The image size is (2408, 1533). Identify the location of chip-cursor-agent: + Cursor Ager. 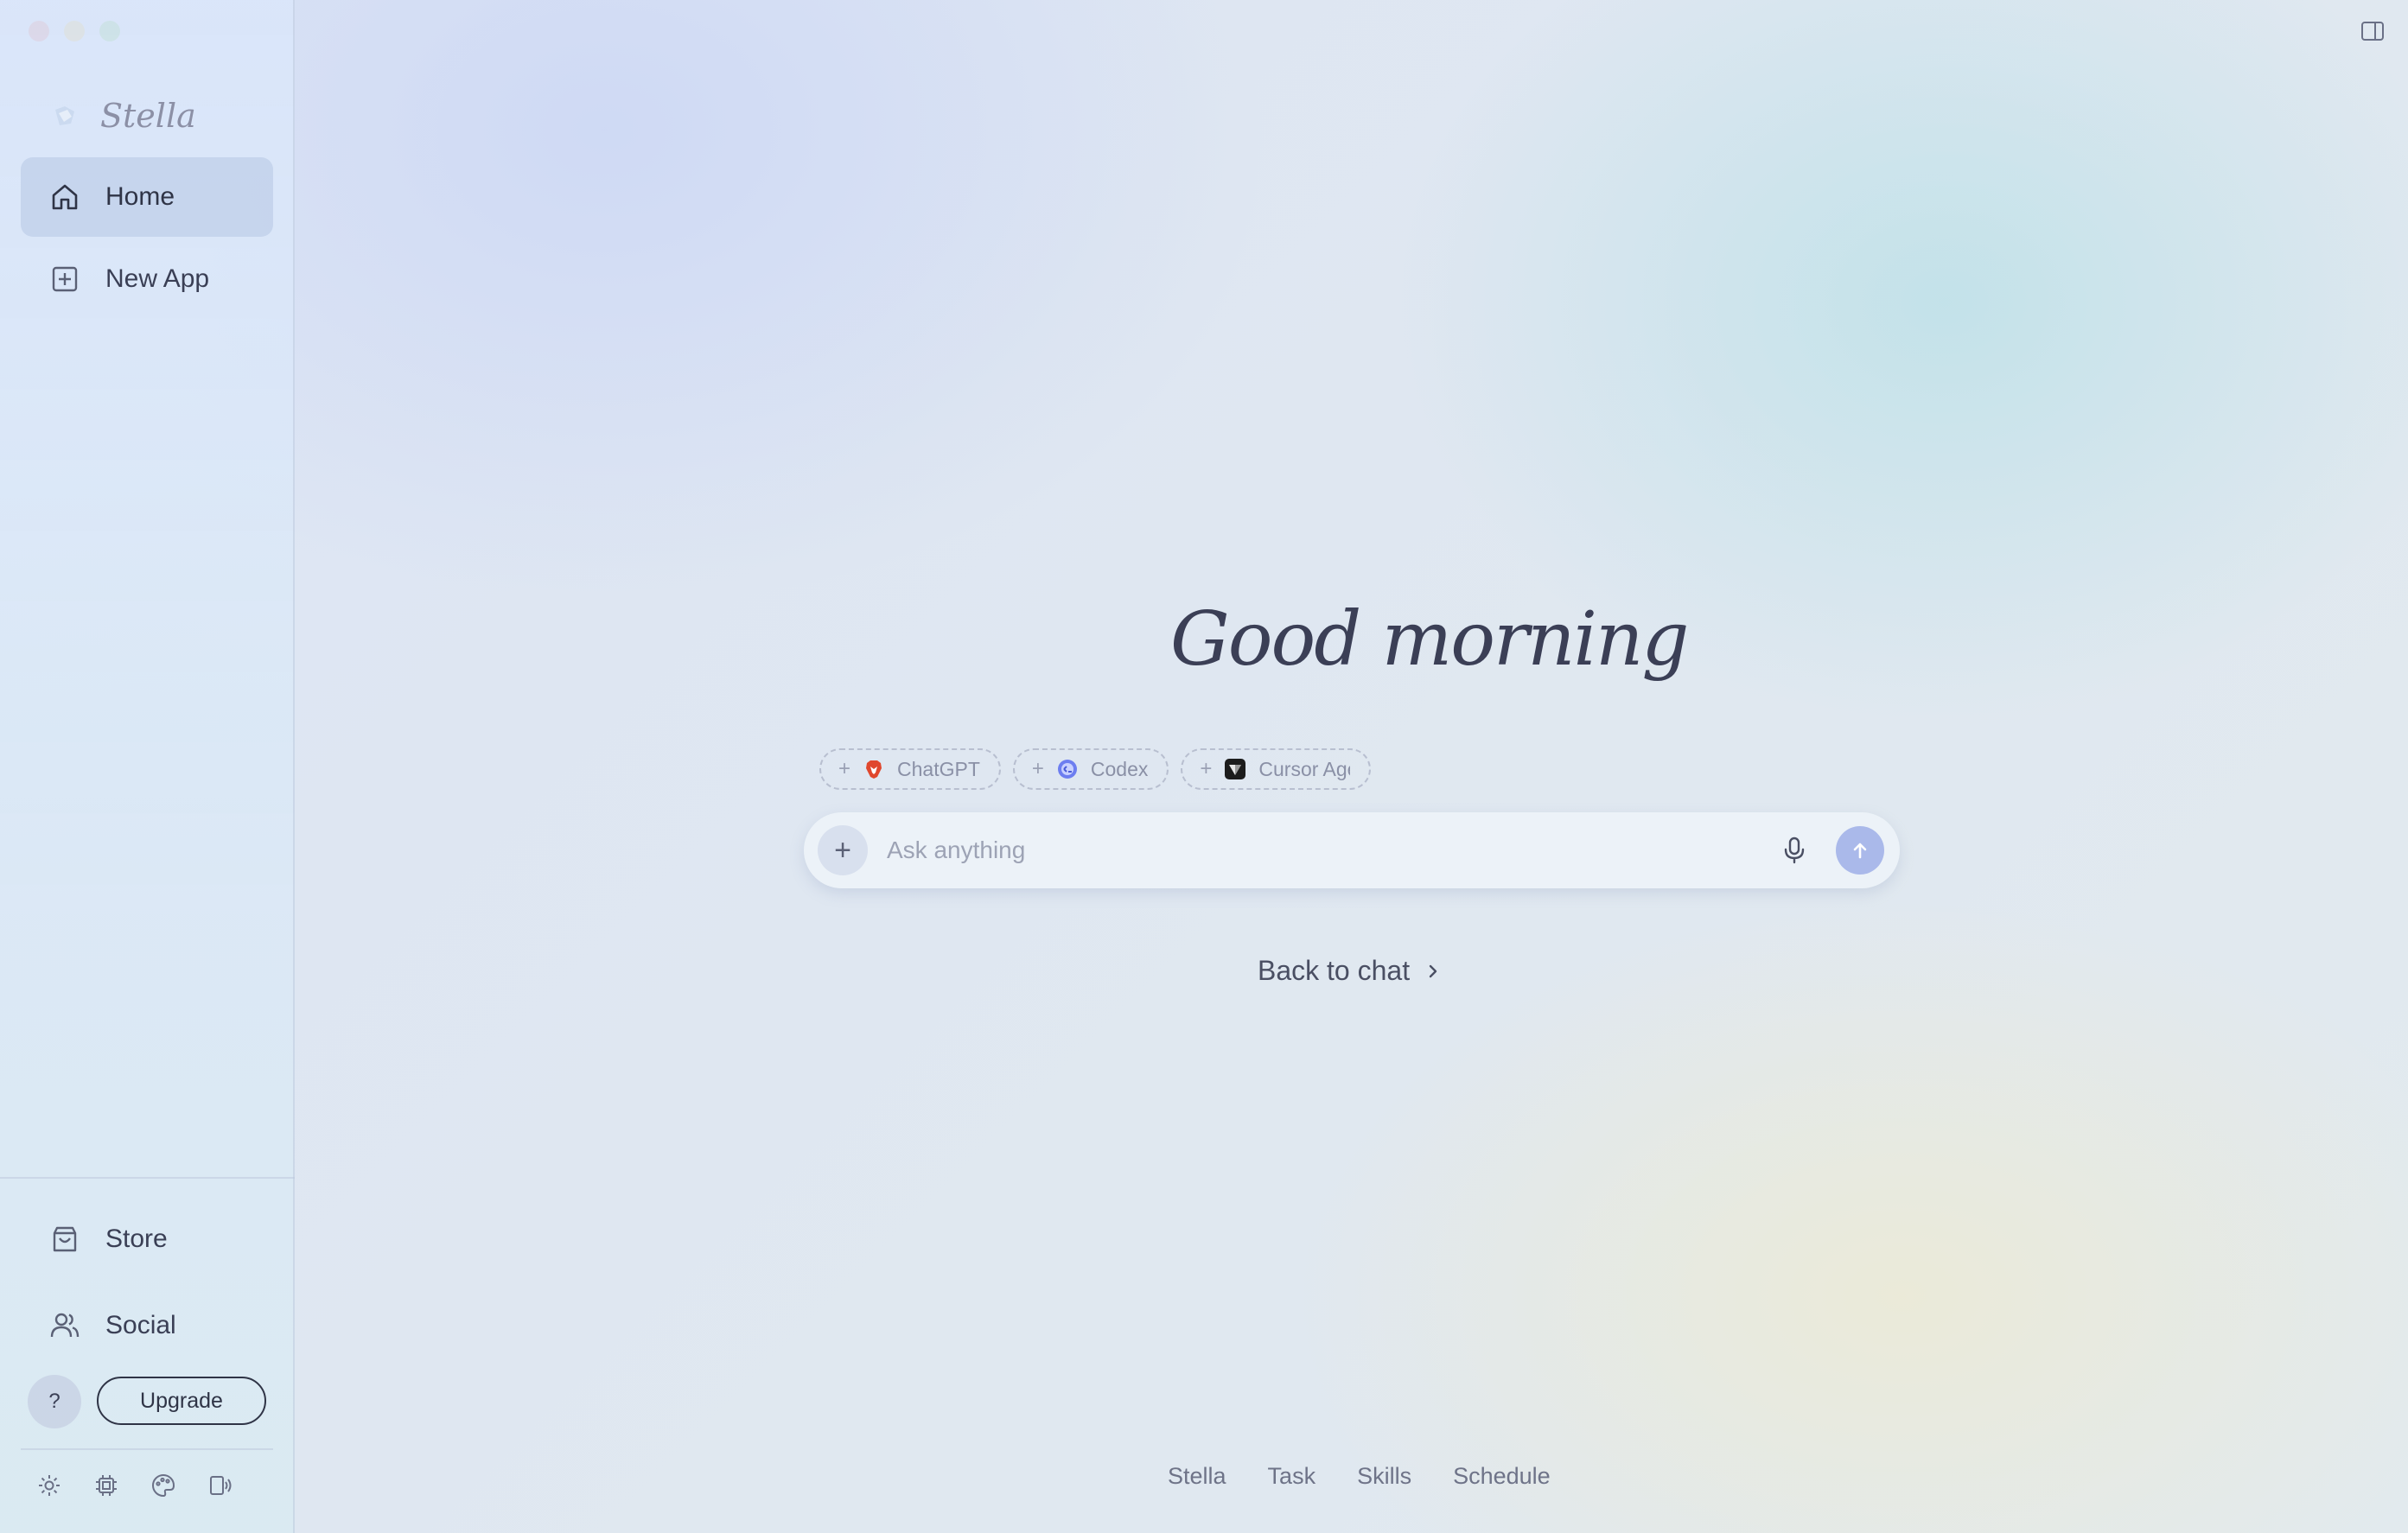
(1276, 769).